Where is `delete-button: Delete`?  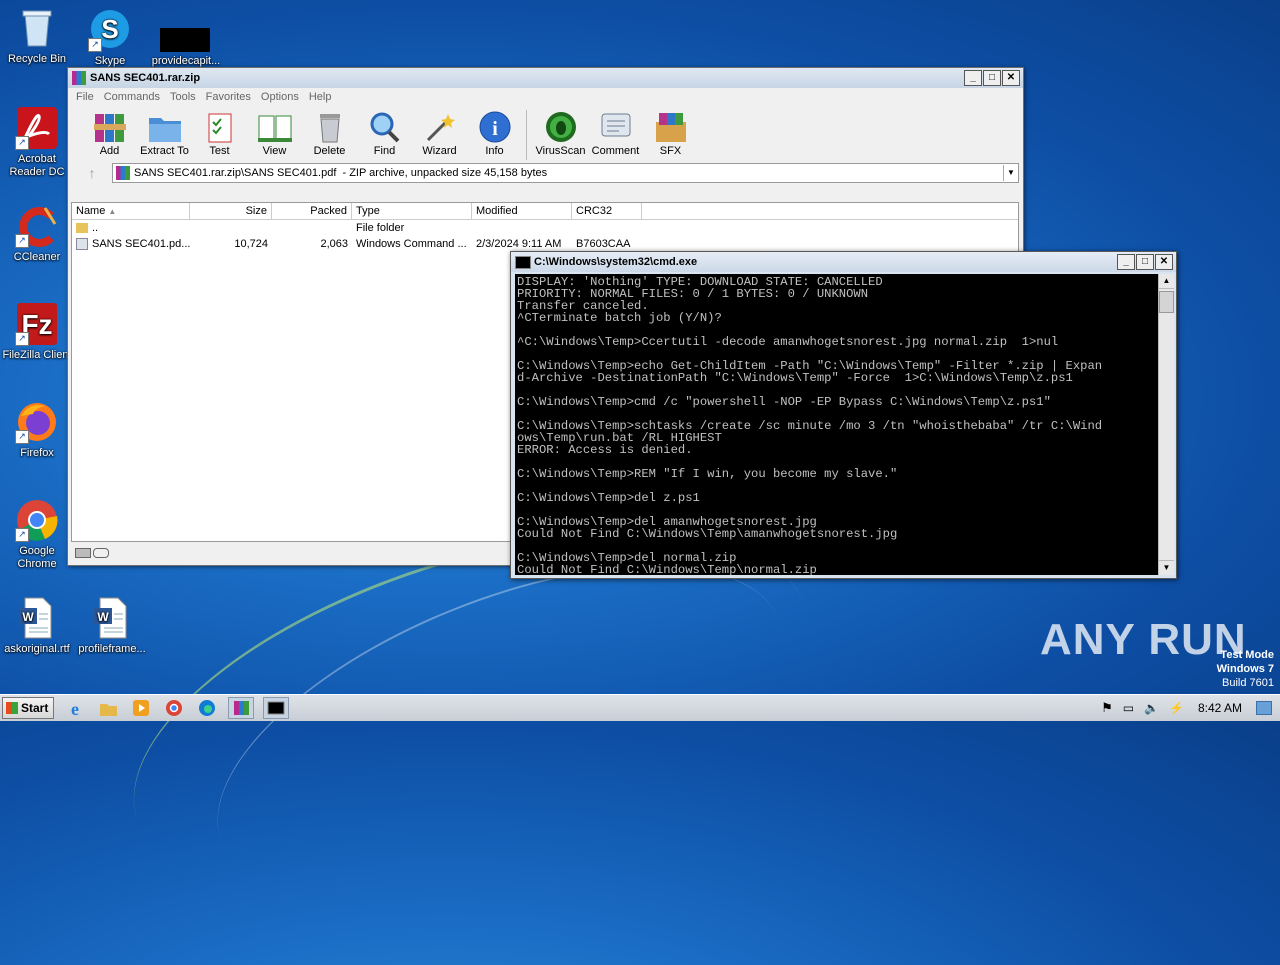
delete-button: Delete is located at coordinates (329, 131).